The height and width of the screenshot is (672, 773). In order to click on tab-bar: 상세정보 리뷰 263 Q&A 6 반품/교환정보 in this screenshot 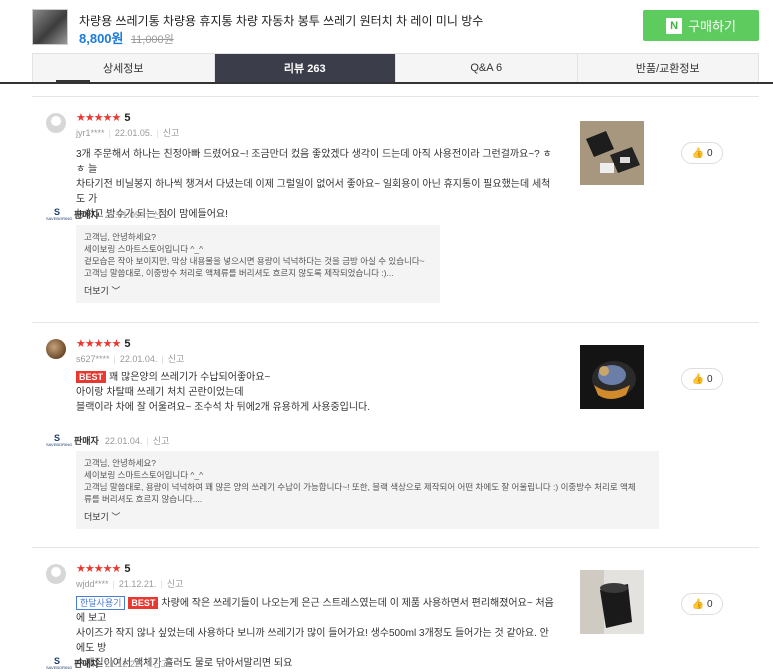, I will do `click(395, 68)`.